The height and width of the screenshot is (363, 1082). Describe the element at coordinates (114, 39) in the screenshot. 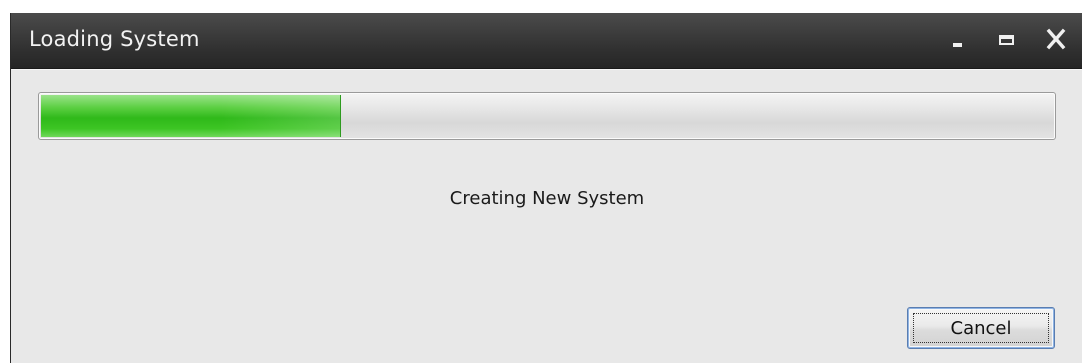

I see `window-title: Loading System` at that location.